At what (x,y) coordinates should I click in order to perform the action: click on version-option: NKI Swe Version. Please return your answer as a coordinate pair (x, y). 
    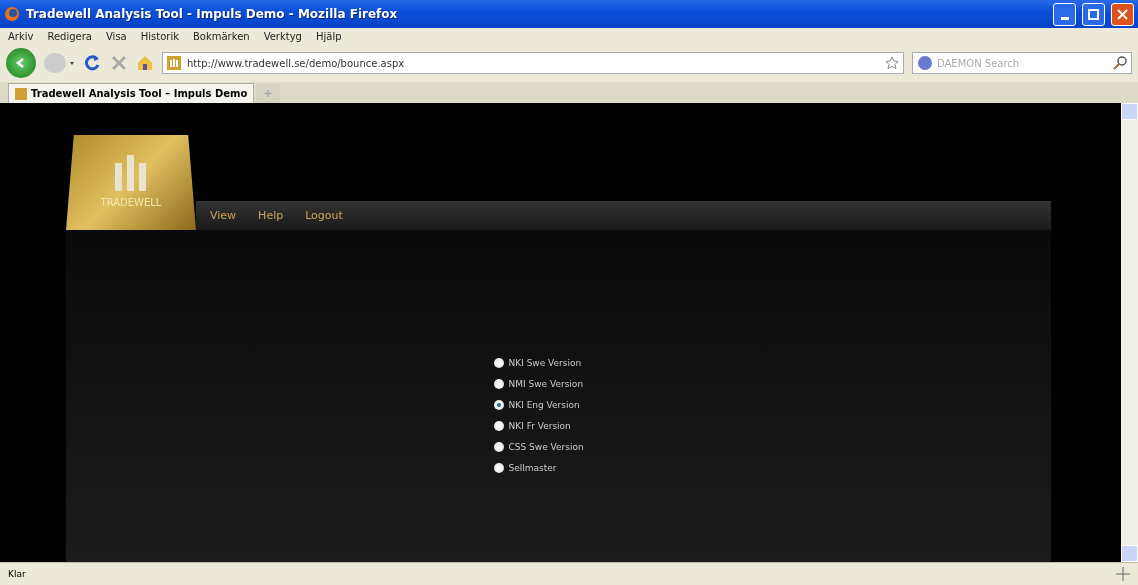
    Looking at the image, I should click on (558, 363).